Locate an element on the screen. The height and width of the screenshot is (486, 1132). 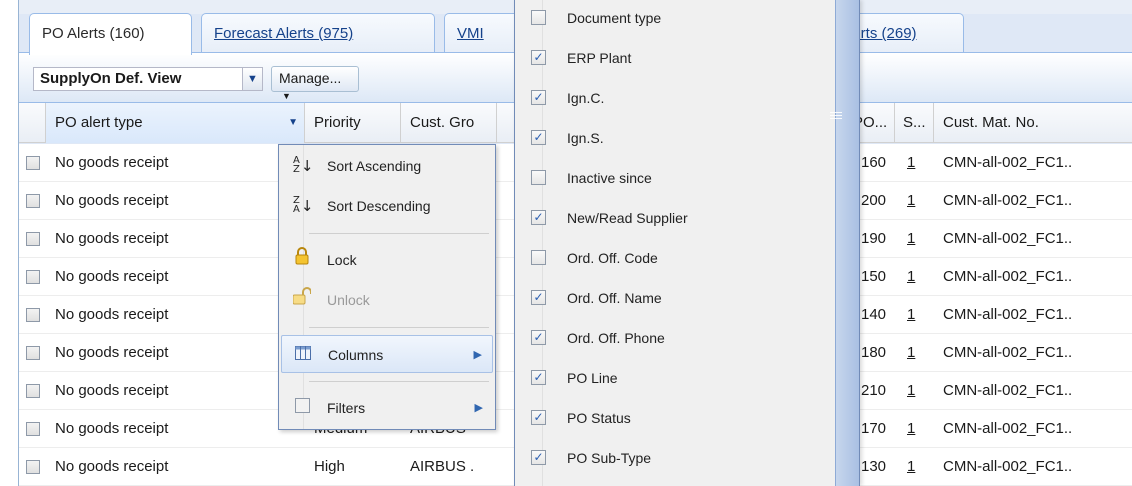
column-option-label: PO Status is located at coordinates (599, 418).